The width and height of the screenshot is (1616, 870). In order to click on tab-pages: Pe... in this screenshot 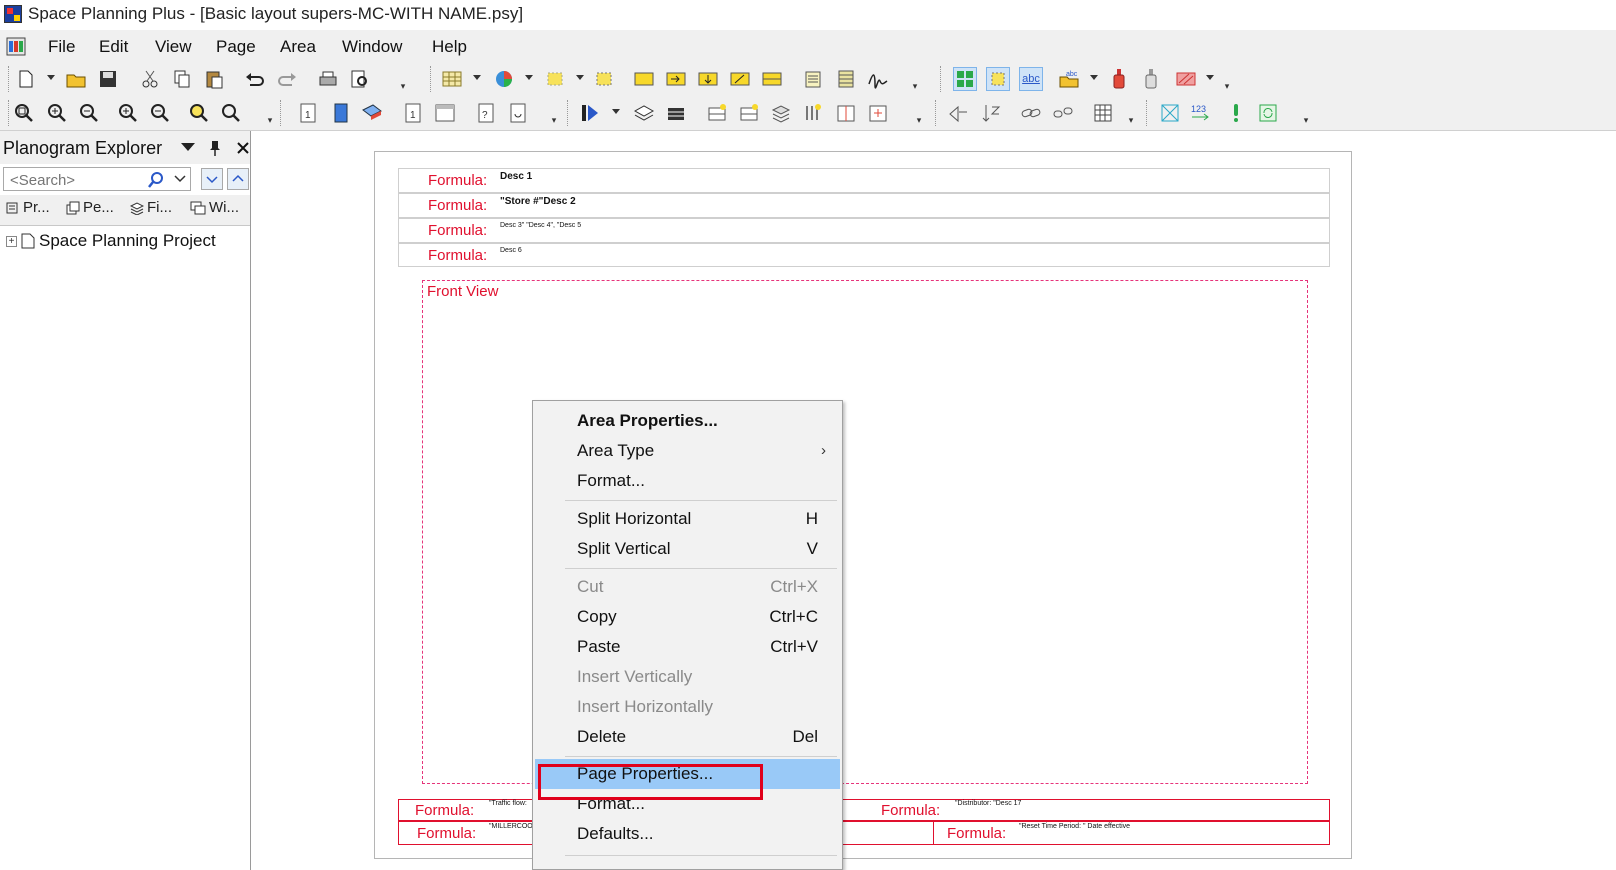, I will do `click(90, 207)`.